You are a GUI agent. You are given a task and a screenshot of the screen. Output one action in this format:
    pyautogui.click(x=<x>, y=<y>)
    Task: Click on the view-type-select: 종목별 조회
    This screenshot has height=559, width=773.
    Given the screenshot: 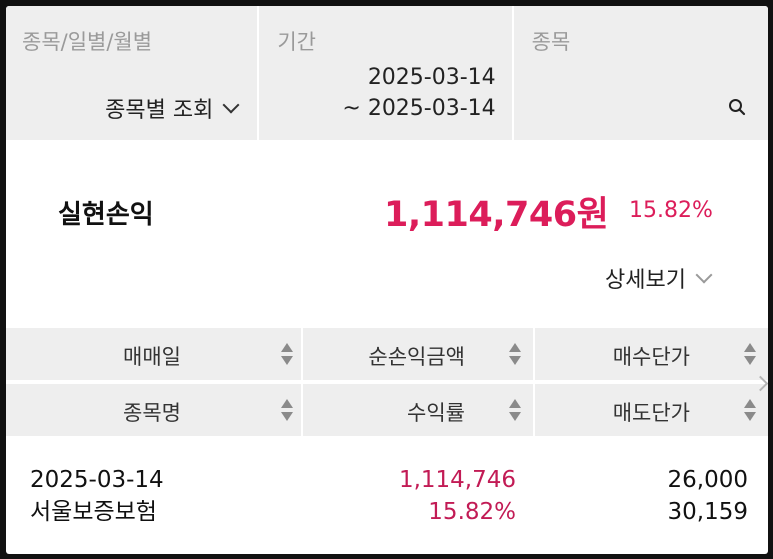 What is the action you would take?
    pyautogui.click(x=172, y=108)
    